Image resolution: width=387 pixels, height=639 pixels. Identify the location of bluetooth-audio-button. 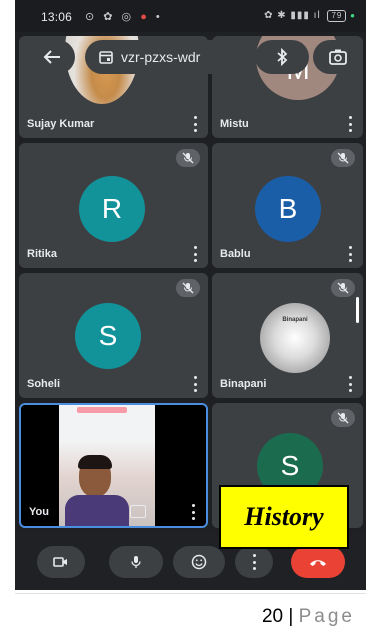
(282, 57).